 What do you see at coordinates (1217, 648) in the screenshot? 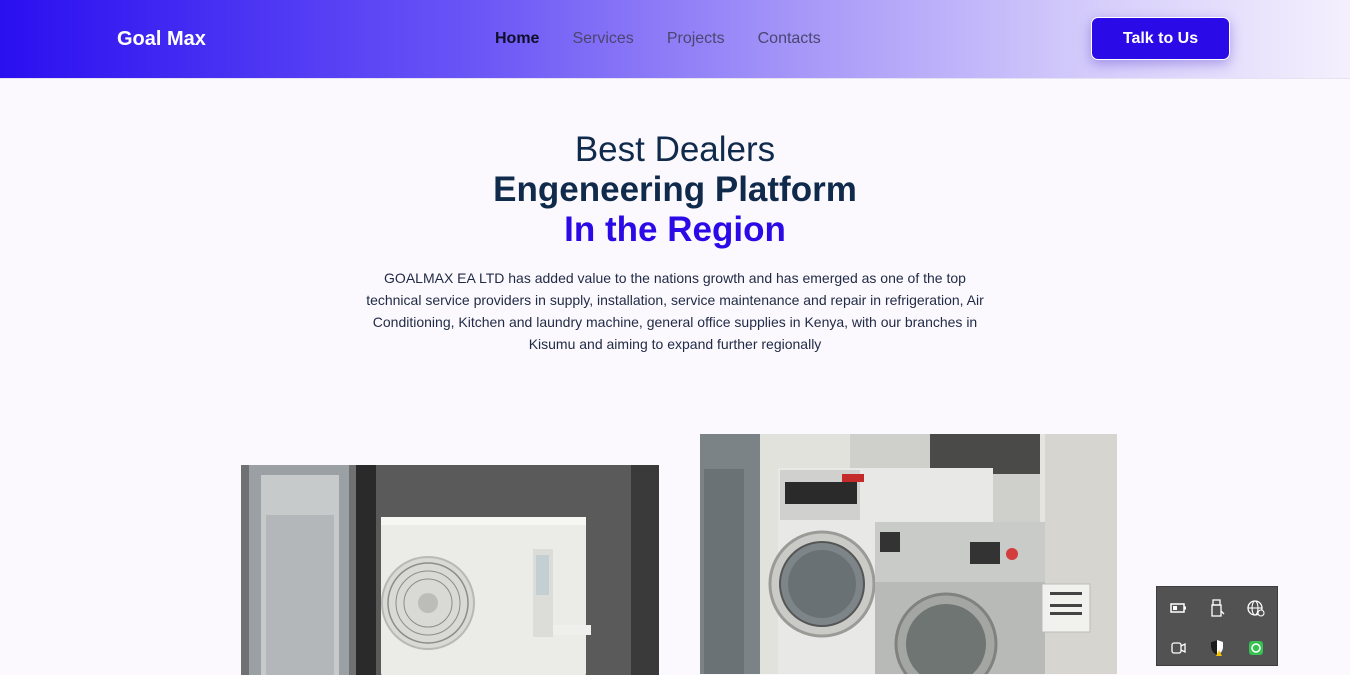
I see `security-shield-icon` at bounding box center [1217, 648].